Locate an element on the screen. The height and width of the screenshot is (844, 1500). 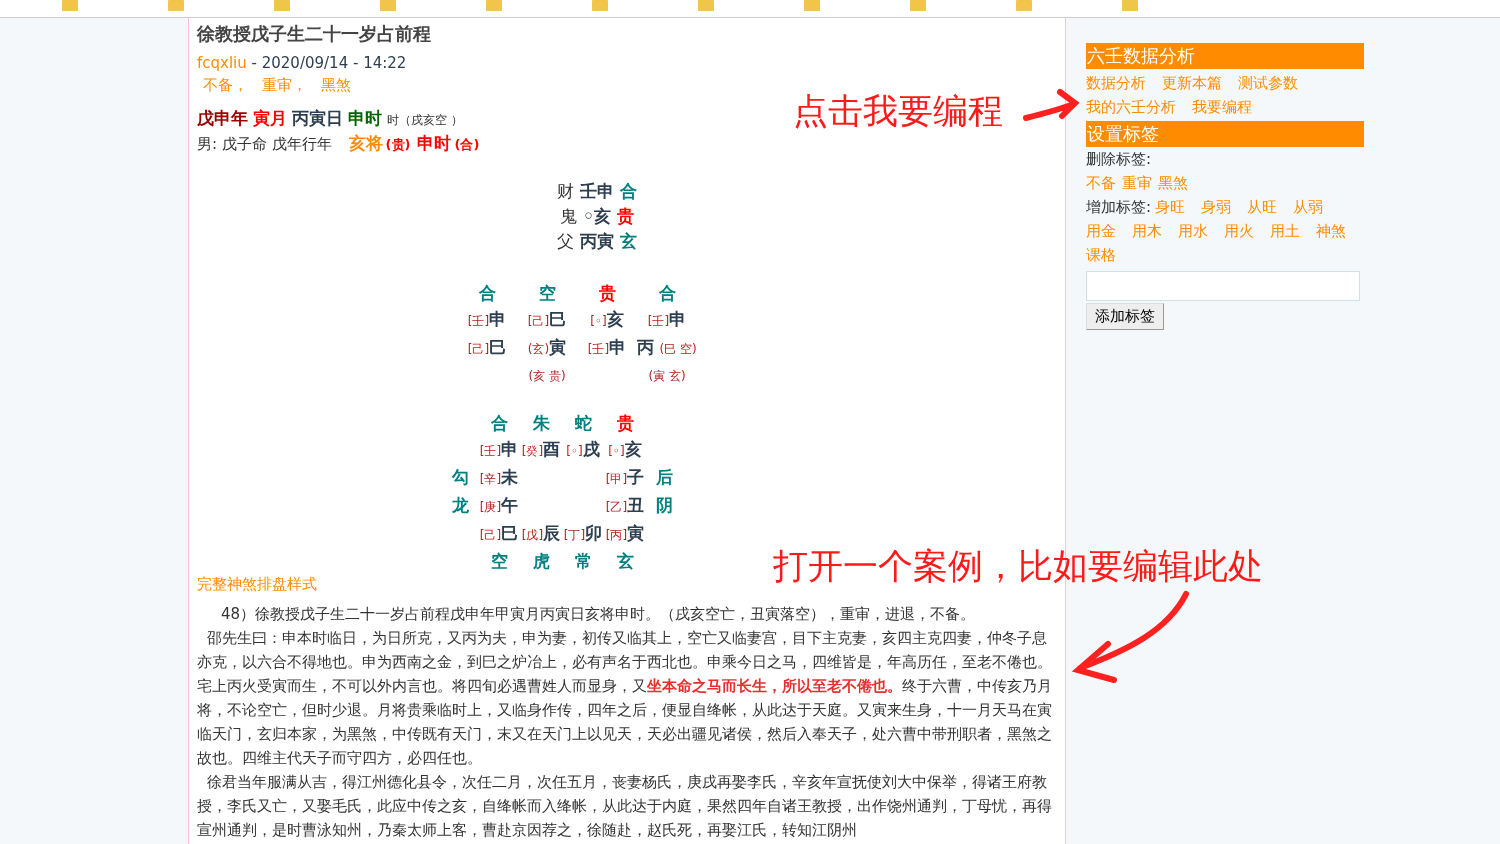
tag-link: 用木 is located at coordinates (1147, 231).